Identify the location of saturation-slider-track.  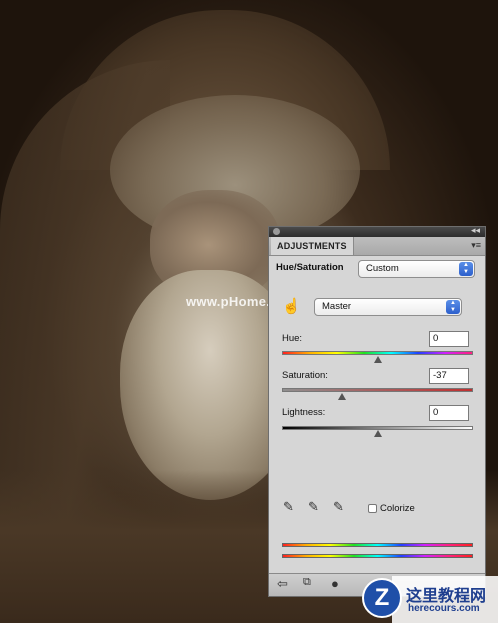
(377, 390).